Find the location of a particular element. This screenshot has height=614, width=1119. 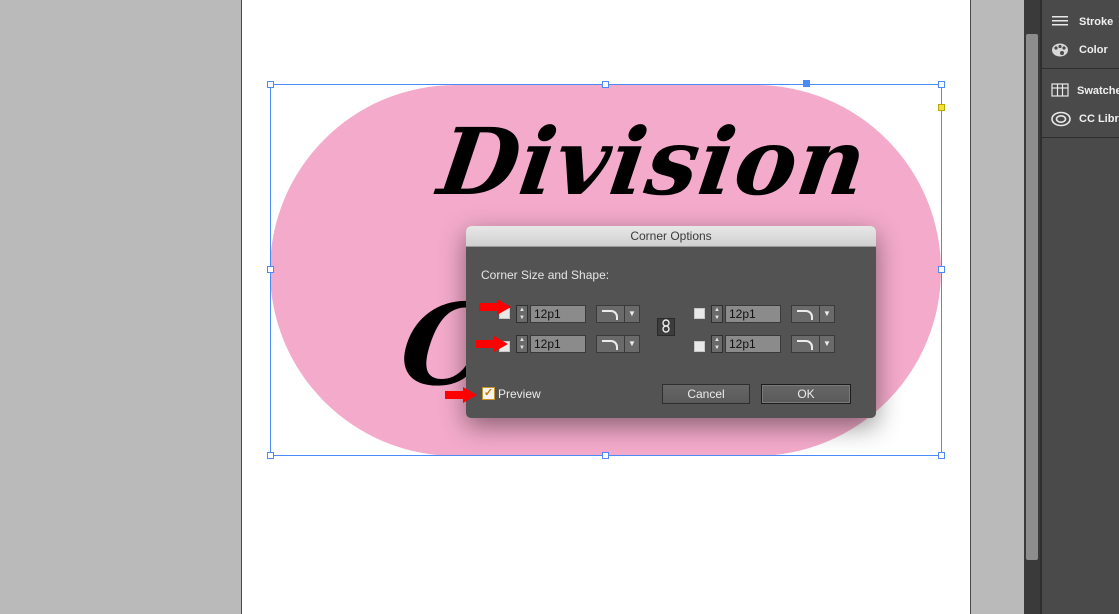

handle-middle-right is located at coordinates (941, 269).